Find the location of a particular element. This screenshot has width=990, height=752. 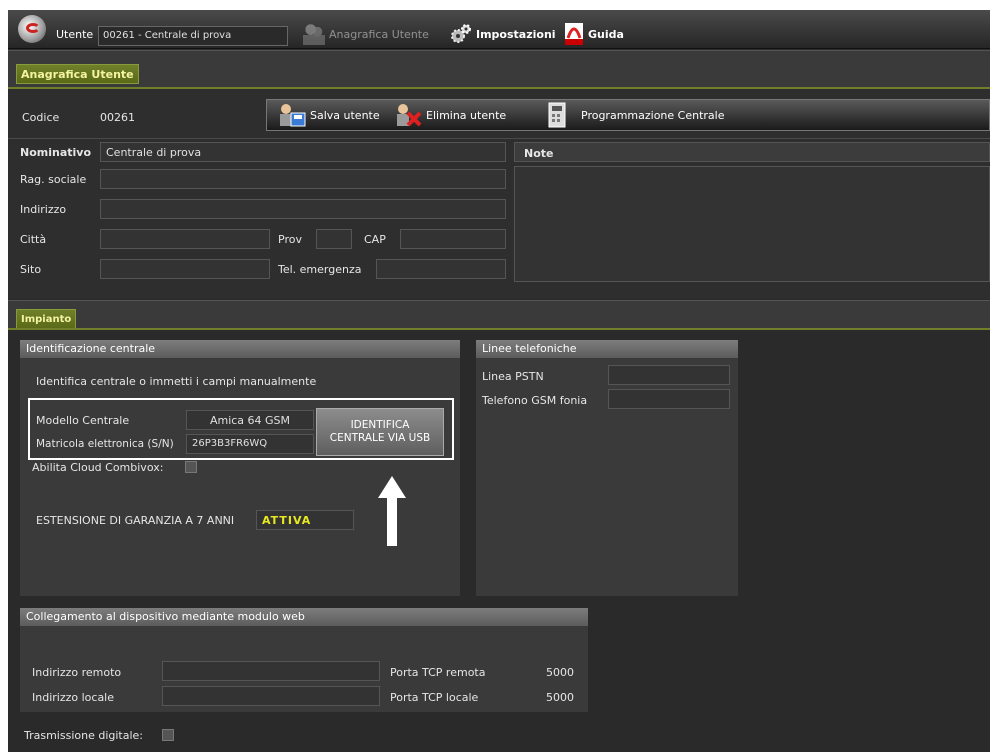

identifica-usb-line1: IDENTIFICA is located at coordinates (380, 425).